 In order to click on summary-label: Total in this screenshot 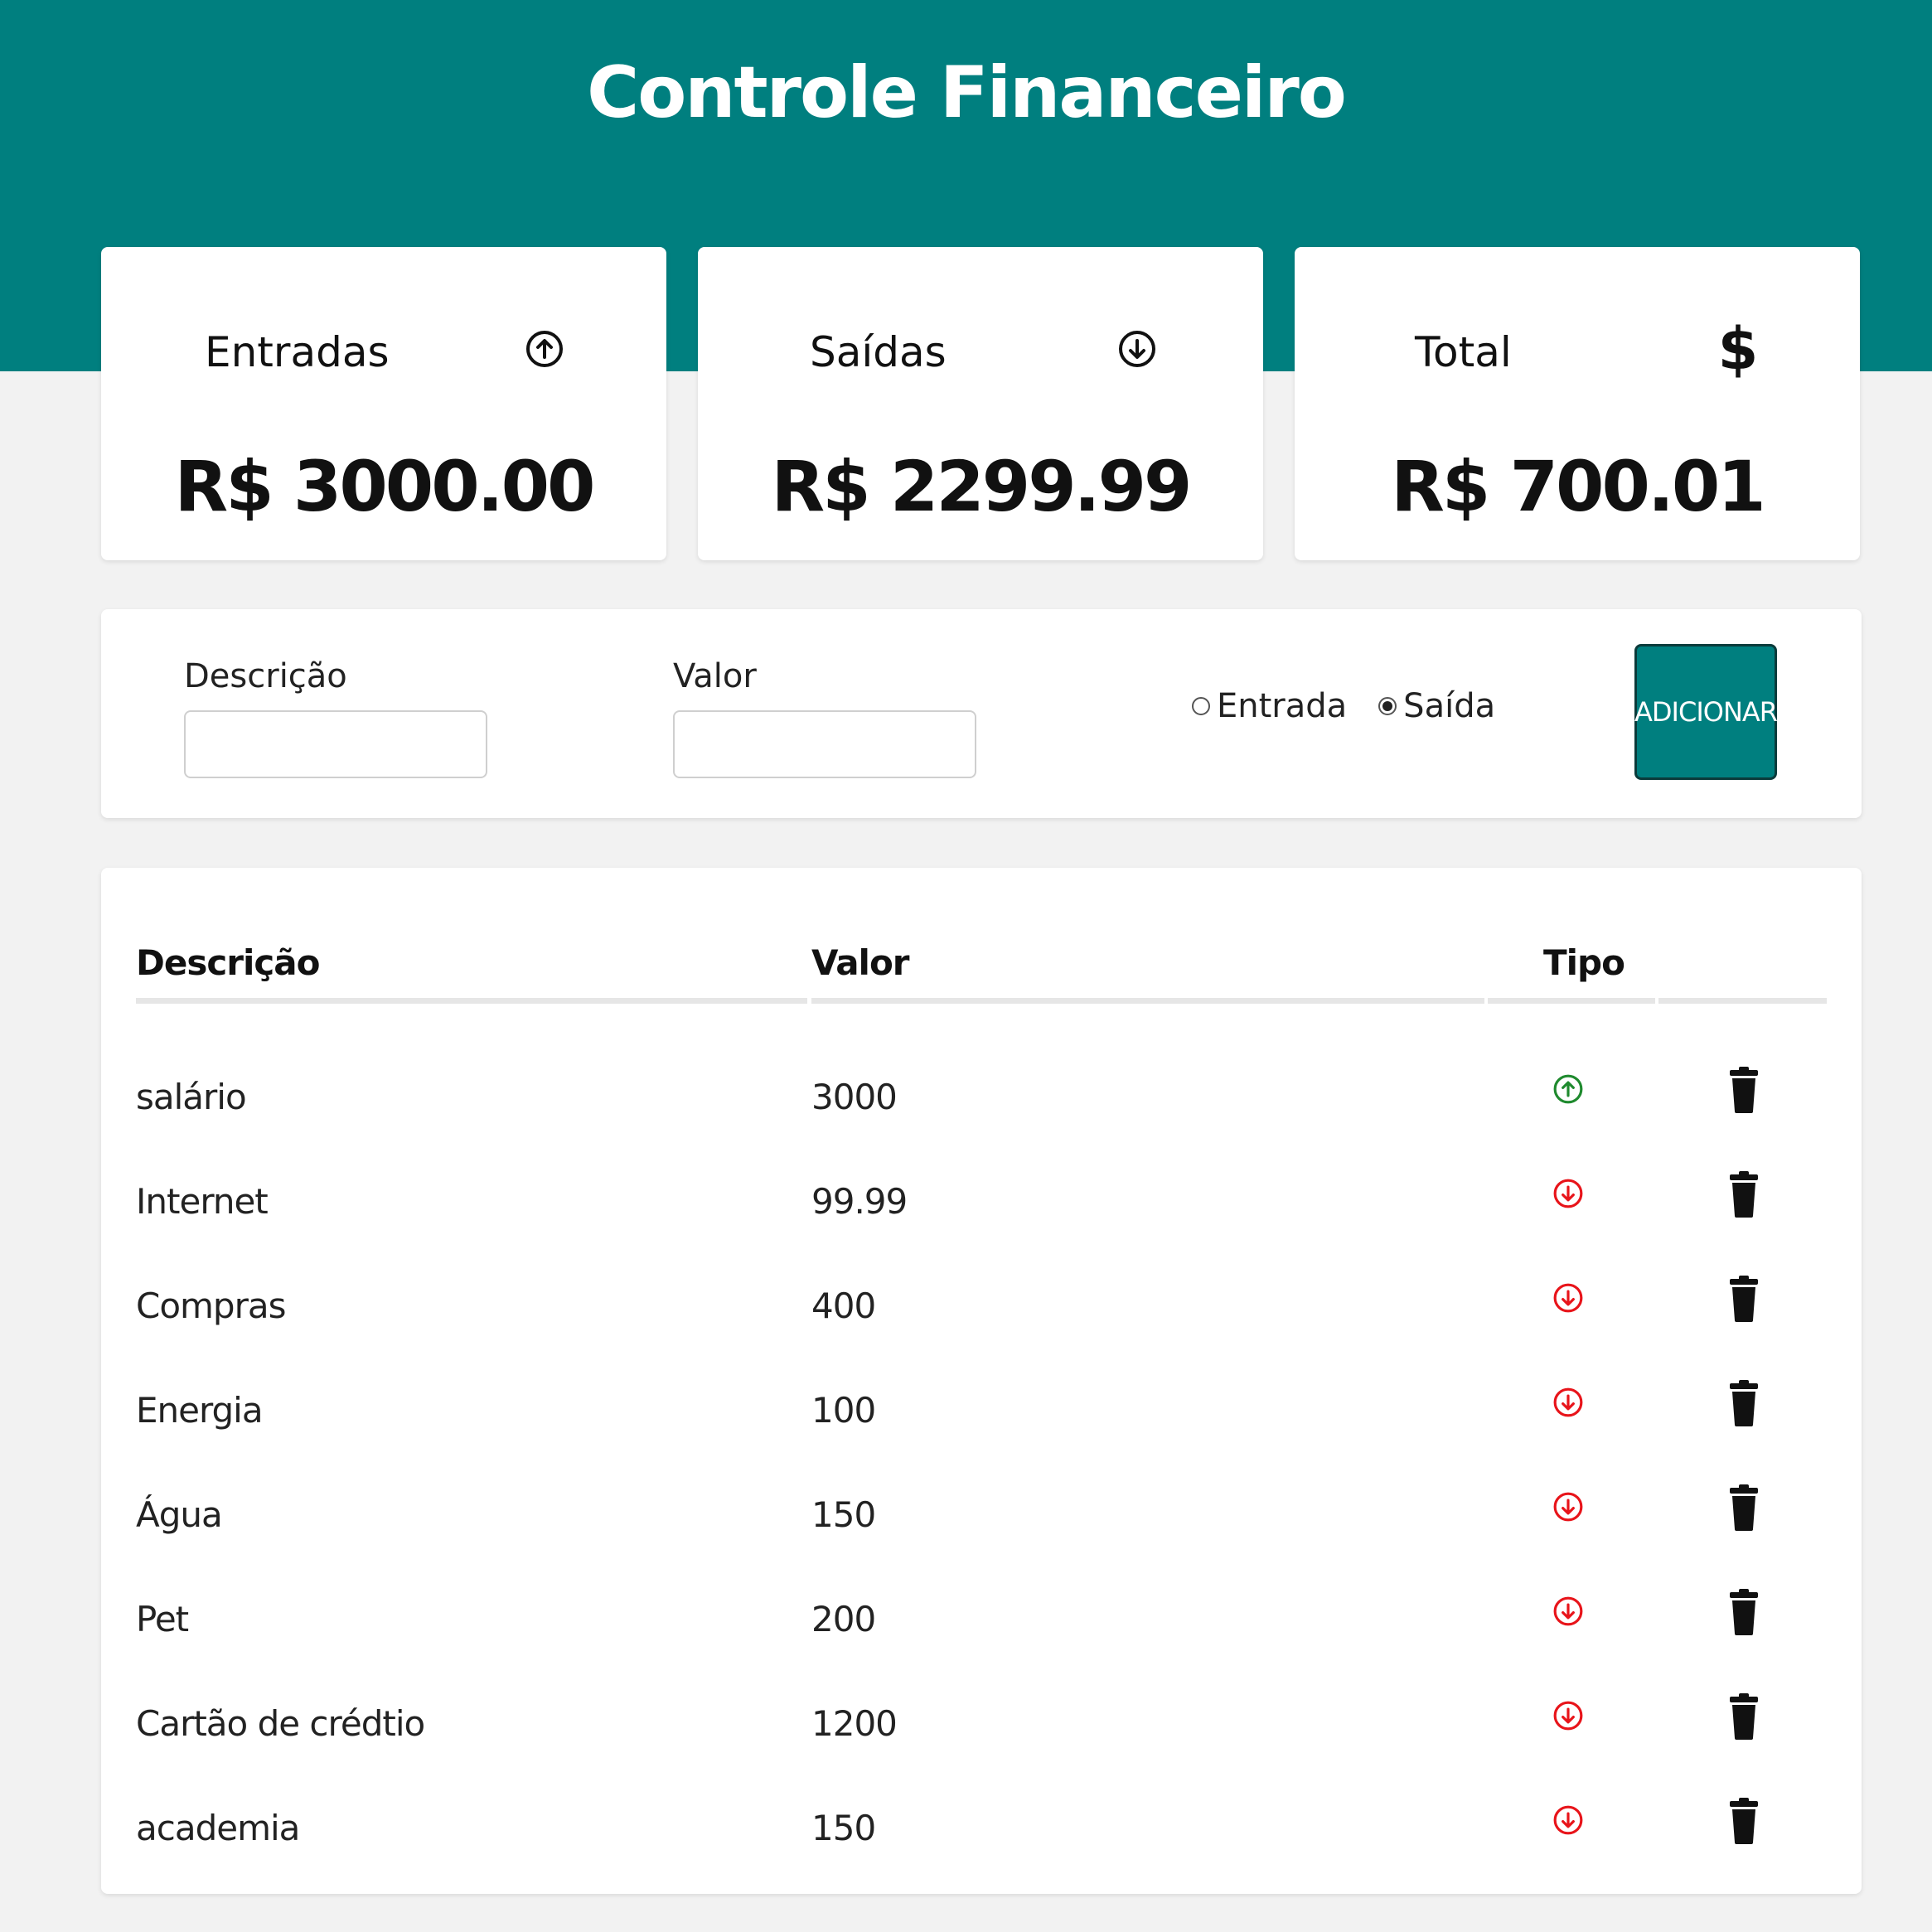, I will do `click(1463, 352)`.